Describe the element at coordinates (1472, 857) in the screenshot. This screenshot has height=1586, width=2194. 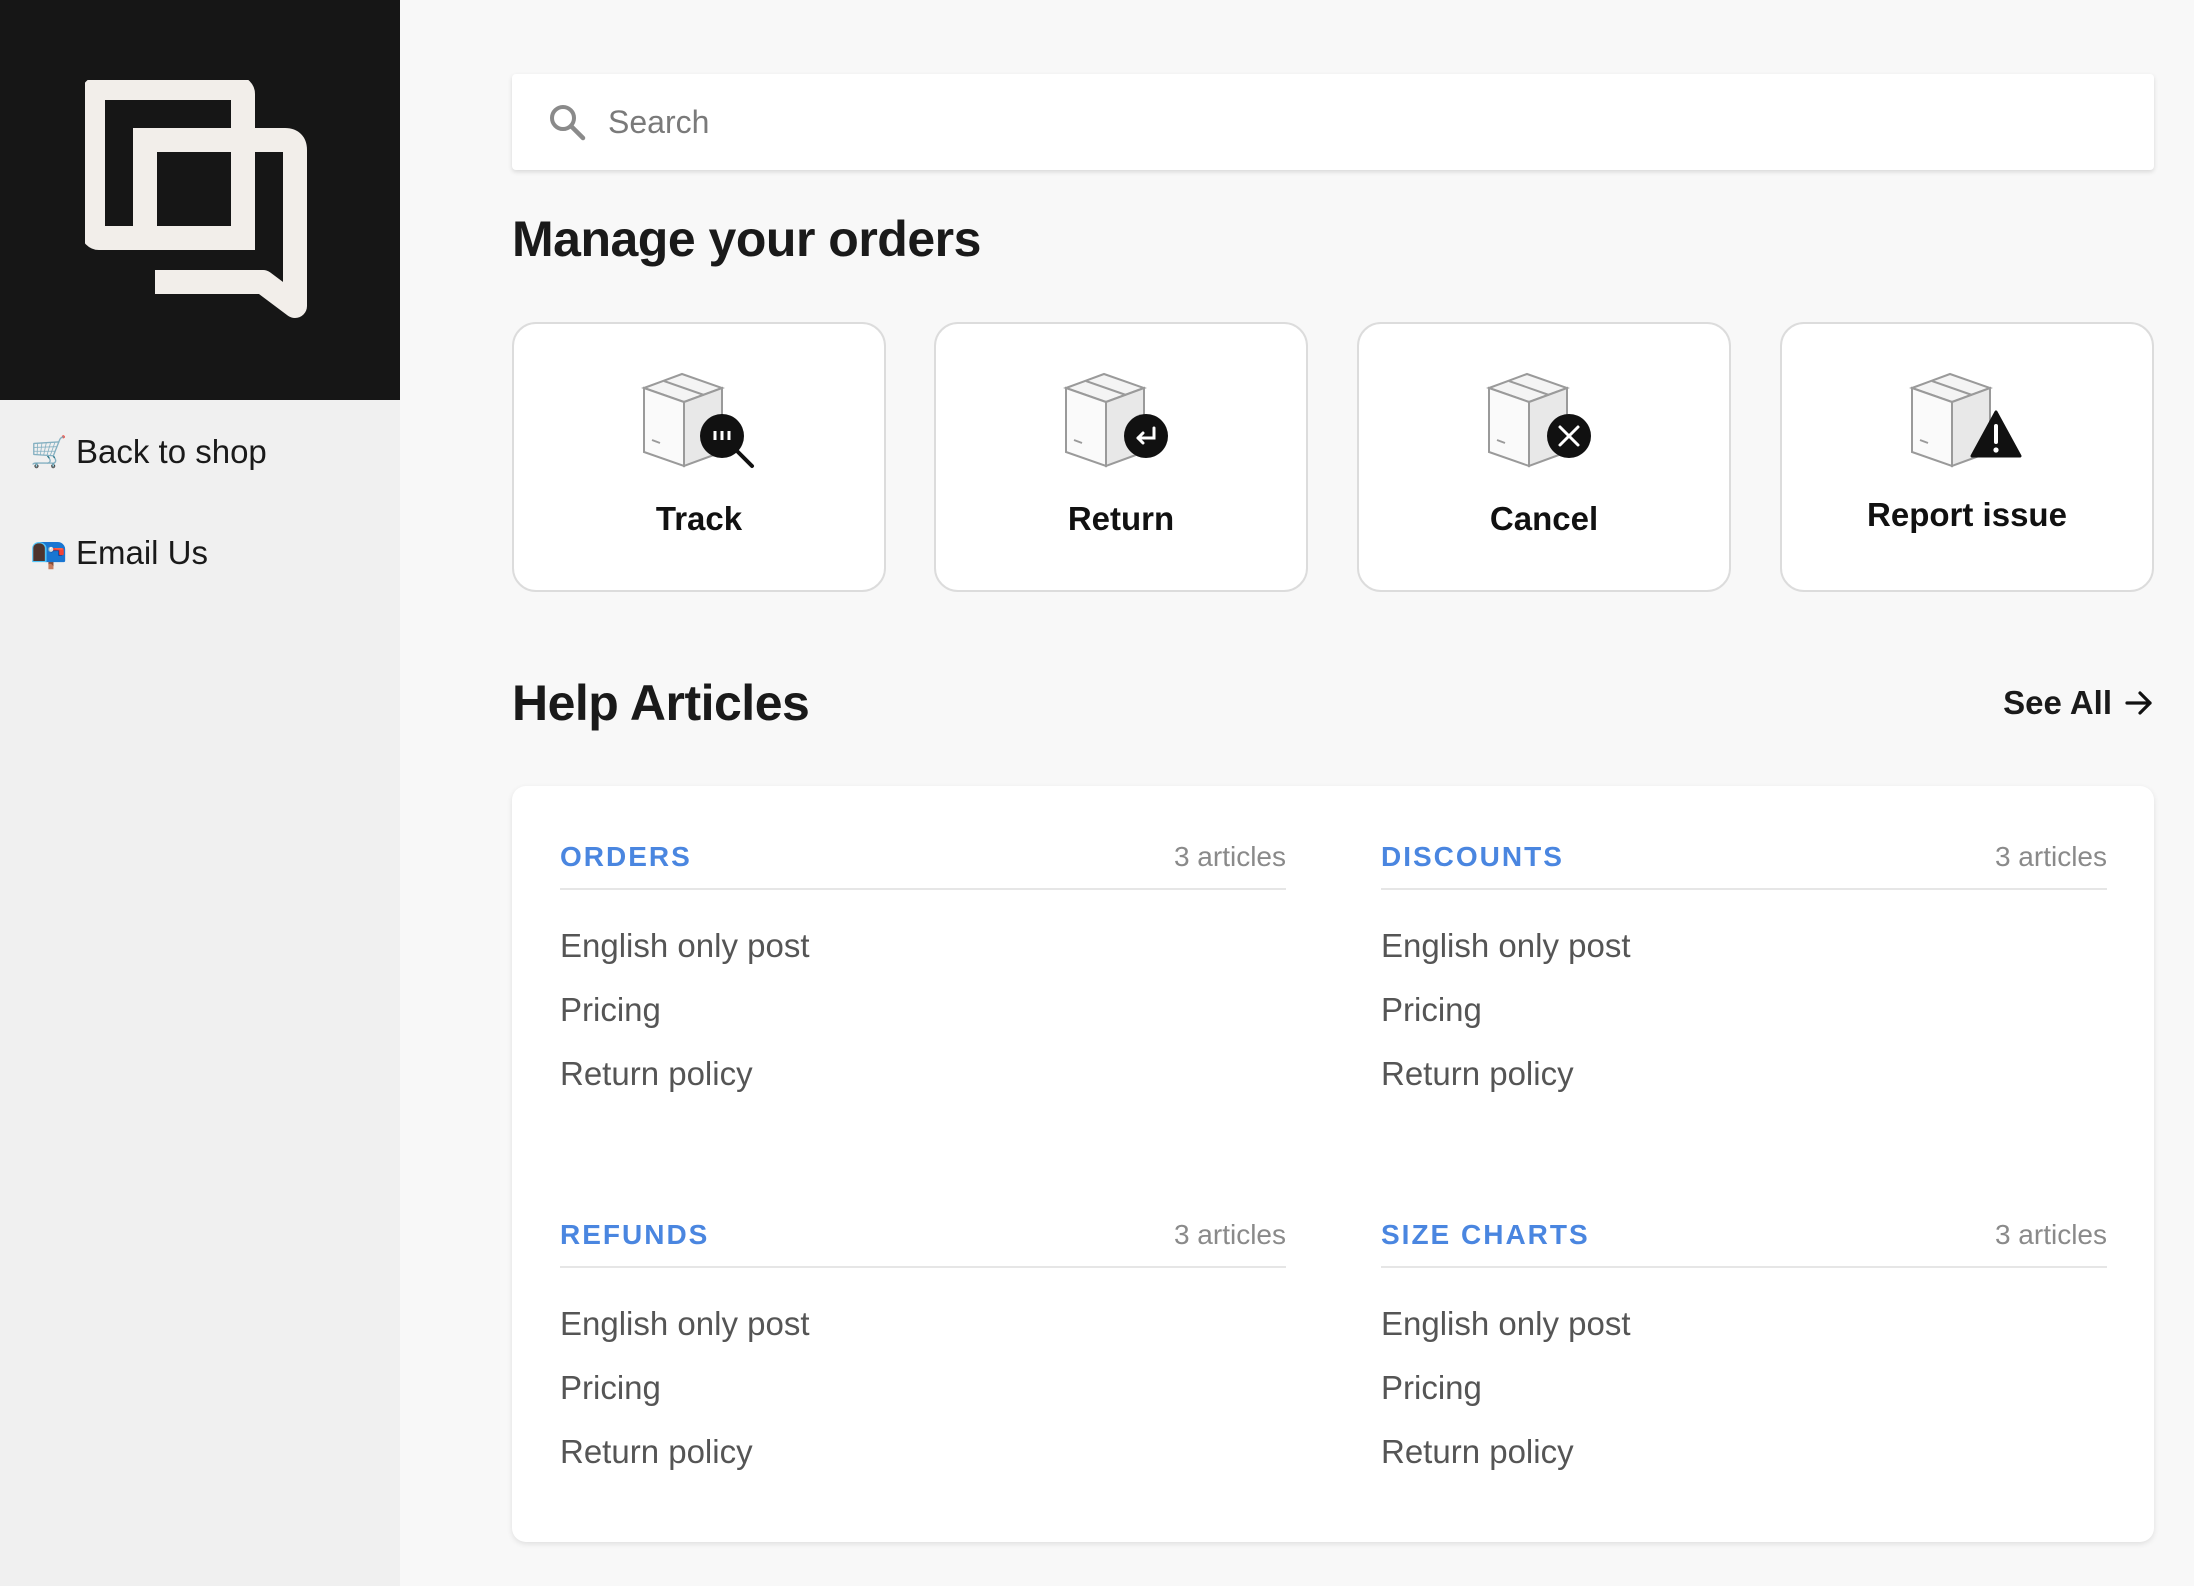
I see `category-title: DISCOUNTS` at that location.